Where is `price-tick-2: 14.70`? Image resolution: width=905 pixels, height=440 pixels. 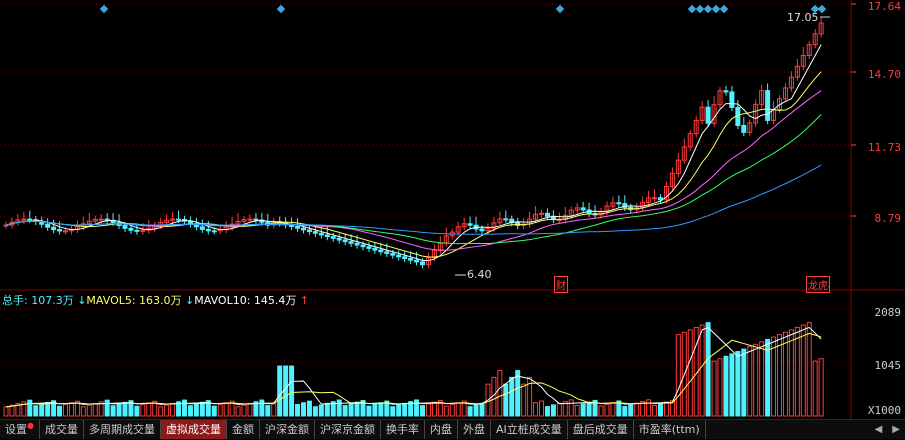 price-tick-2: 14.70 is located at coordinates (884, 74).